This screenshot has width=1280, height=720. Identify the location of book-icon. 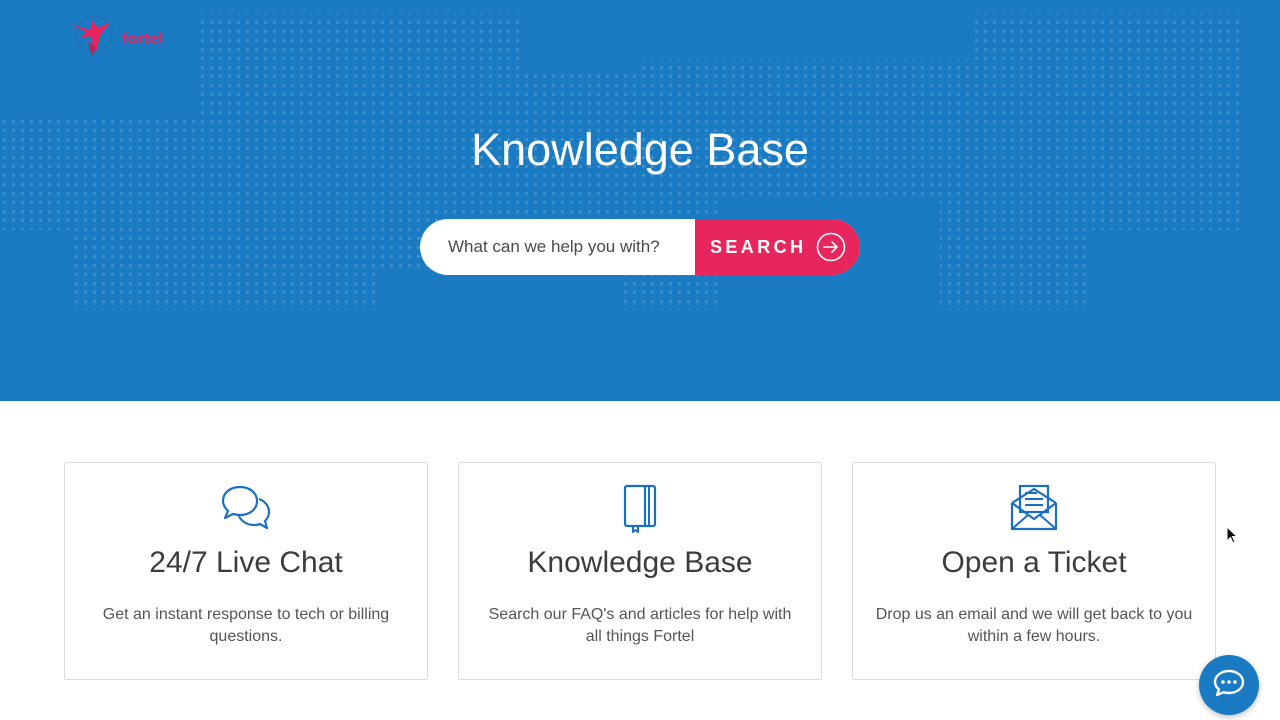
(640, 510).